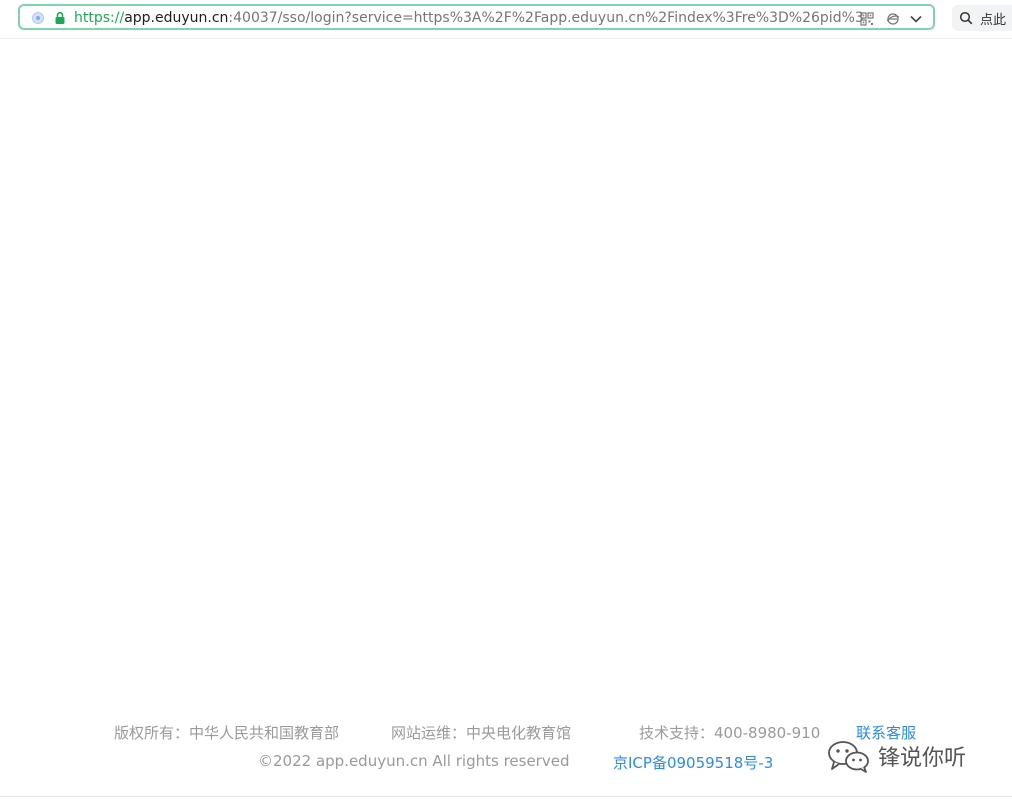 The height and width of the screenshot is (799, 1012). What do you see at coordinates (867, 19) in the screenshot?
I see `qr-code-icon` at bounding box center [867, 19].